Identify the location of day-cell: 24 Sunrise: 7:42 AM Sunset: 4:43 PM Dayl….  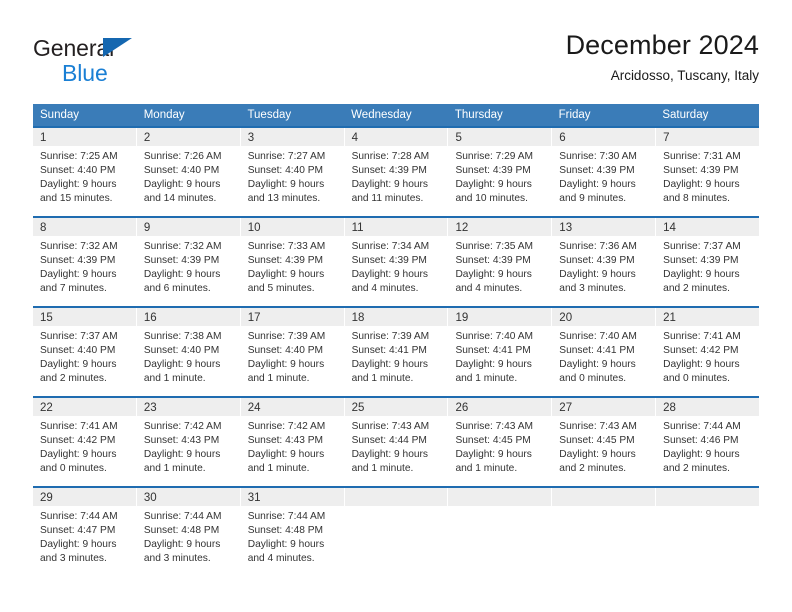
(291, 442).